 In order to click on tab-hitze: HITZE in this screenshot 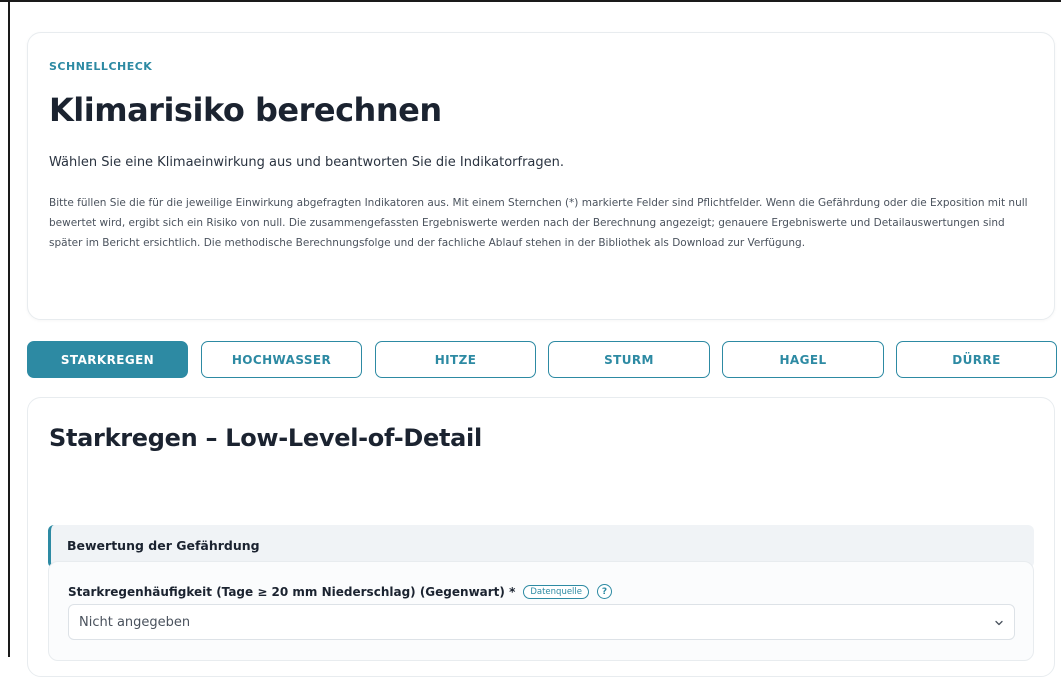, I will do `click(455, 359)`.